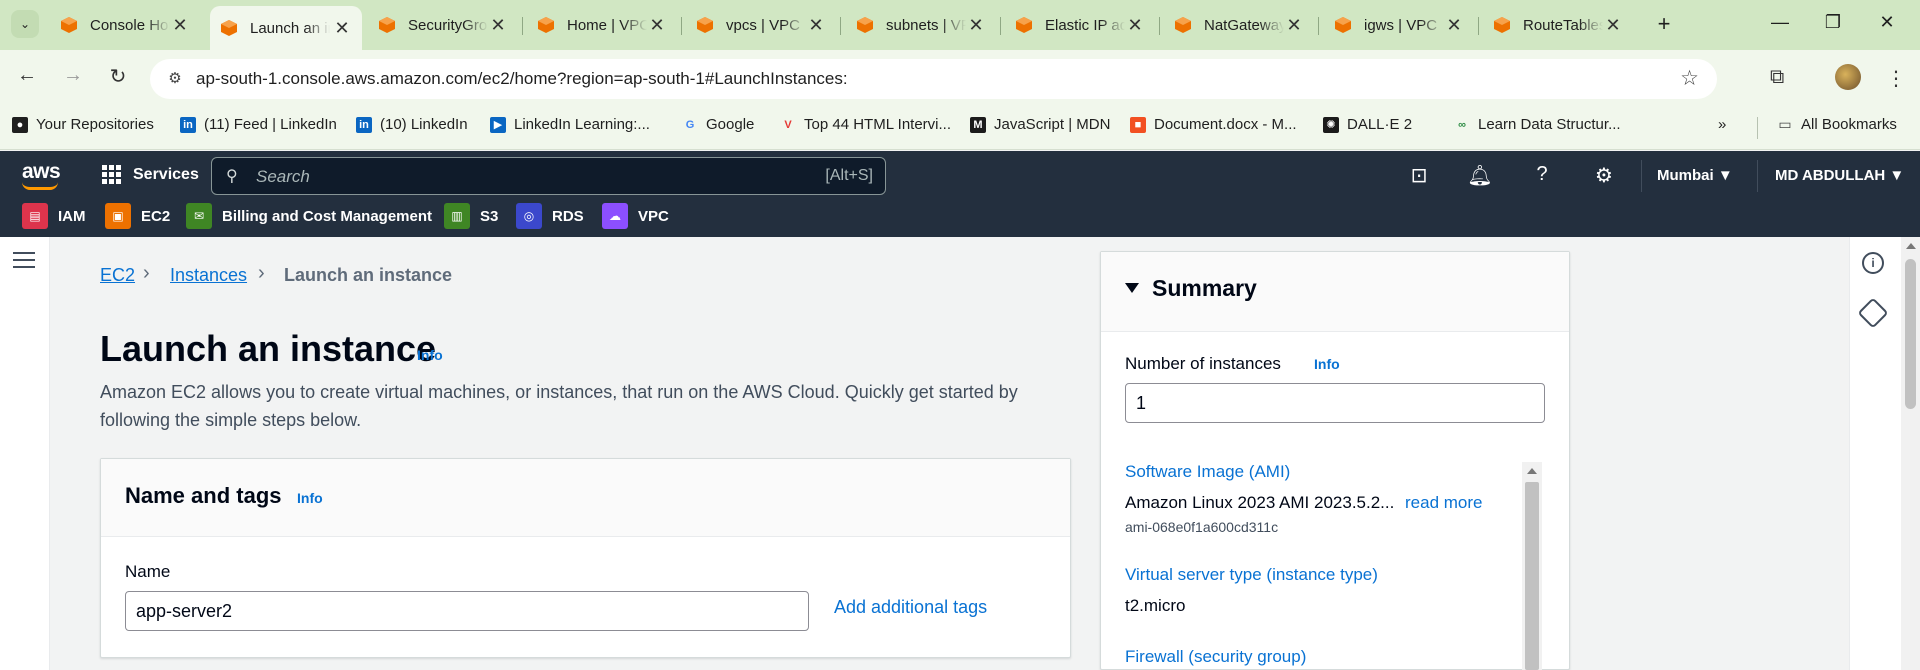 The height and width of the screenshot is (670, 1920). I want to click on browser-tab: RouteTables ✕, so click(1558, 25).